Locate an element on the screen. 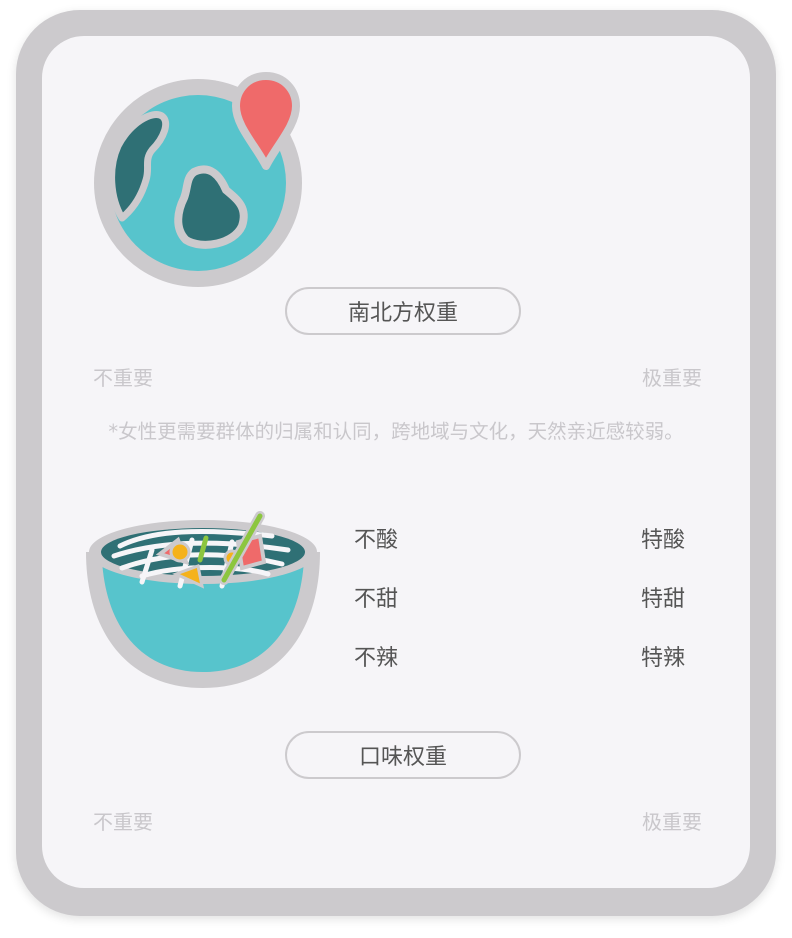  taste-sweet-high: 特甜 is located at coordinates (663, 597).